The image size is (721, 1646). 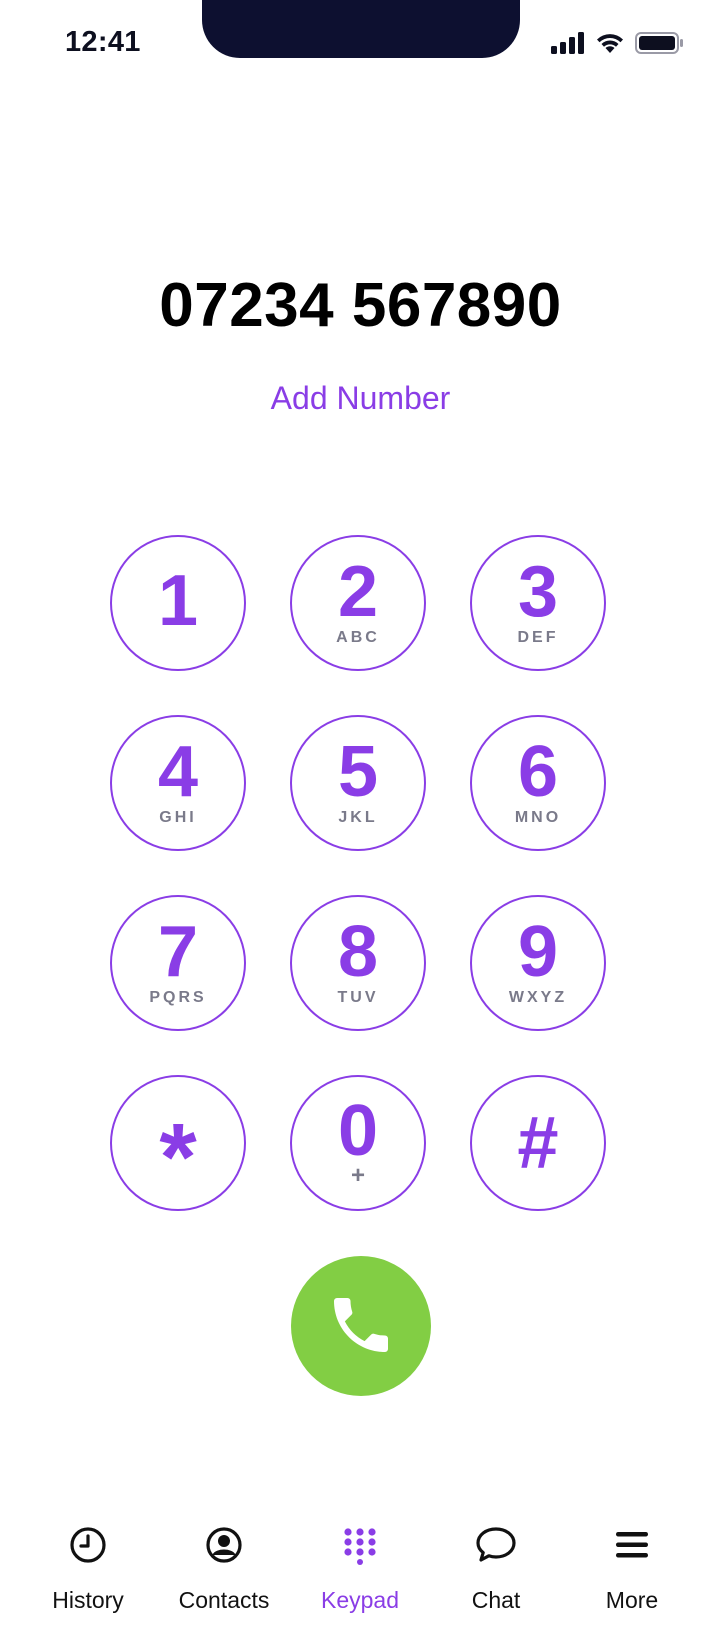 I want to click on tab-history: History, so click(x=88, y=1559).